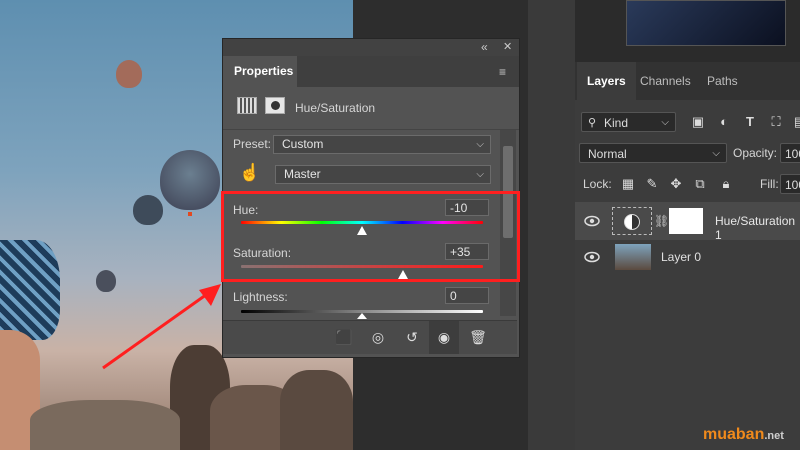  What do you see at coordinates (724, 122) in the screenshot?
I see `adjustment-filter-icon: ◐` at bounding box center [724, 122].